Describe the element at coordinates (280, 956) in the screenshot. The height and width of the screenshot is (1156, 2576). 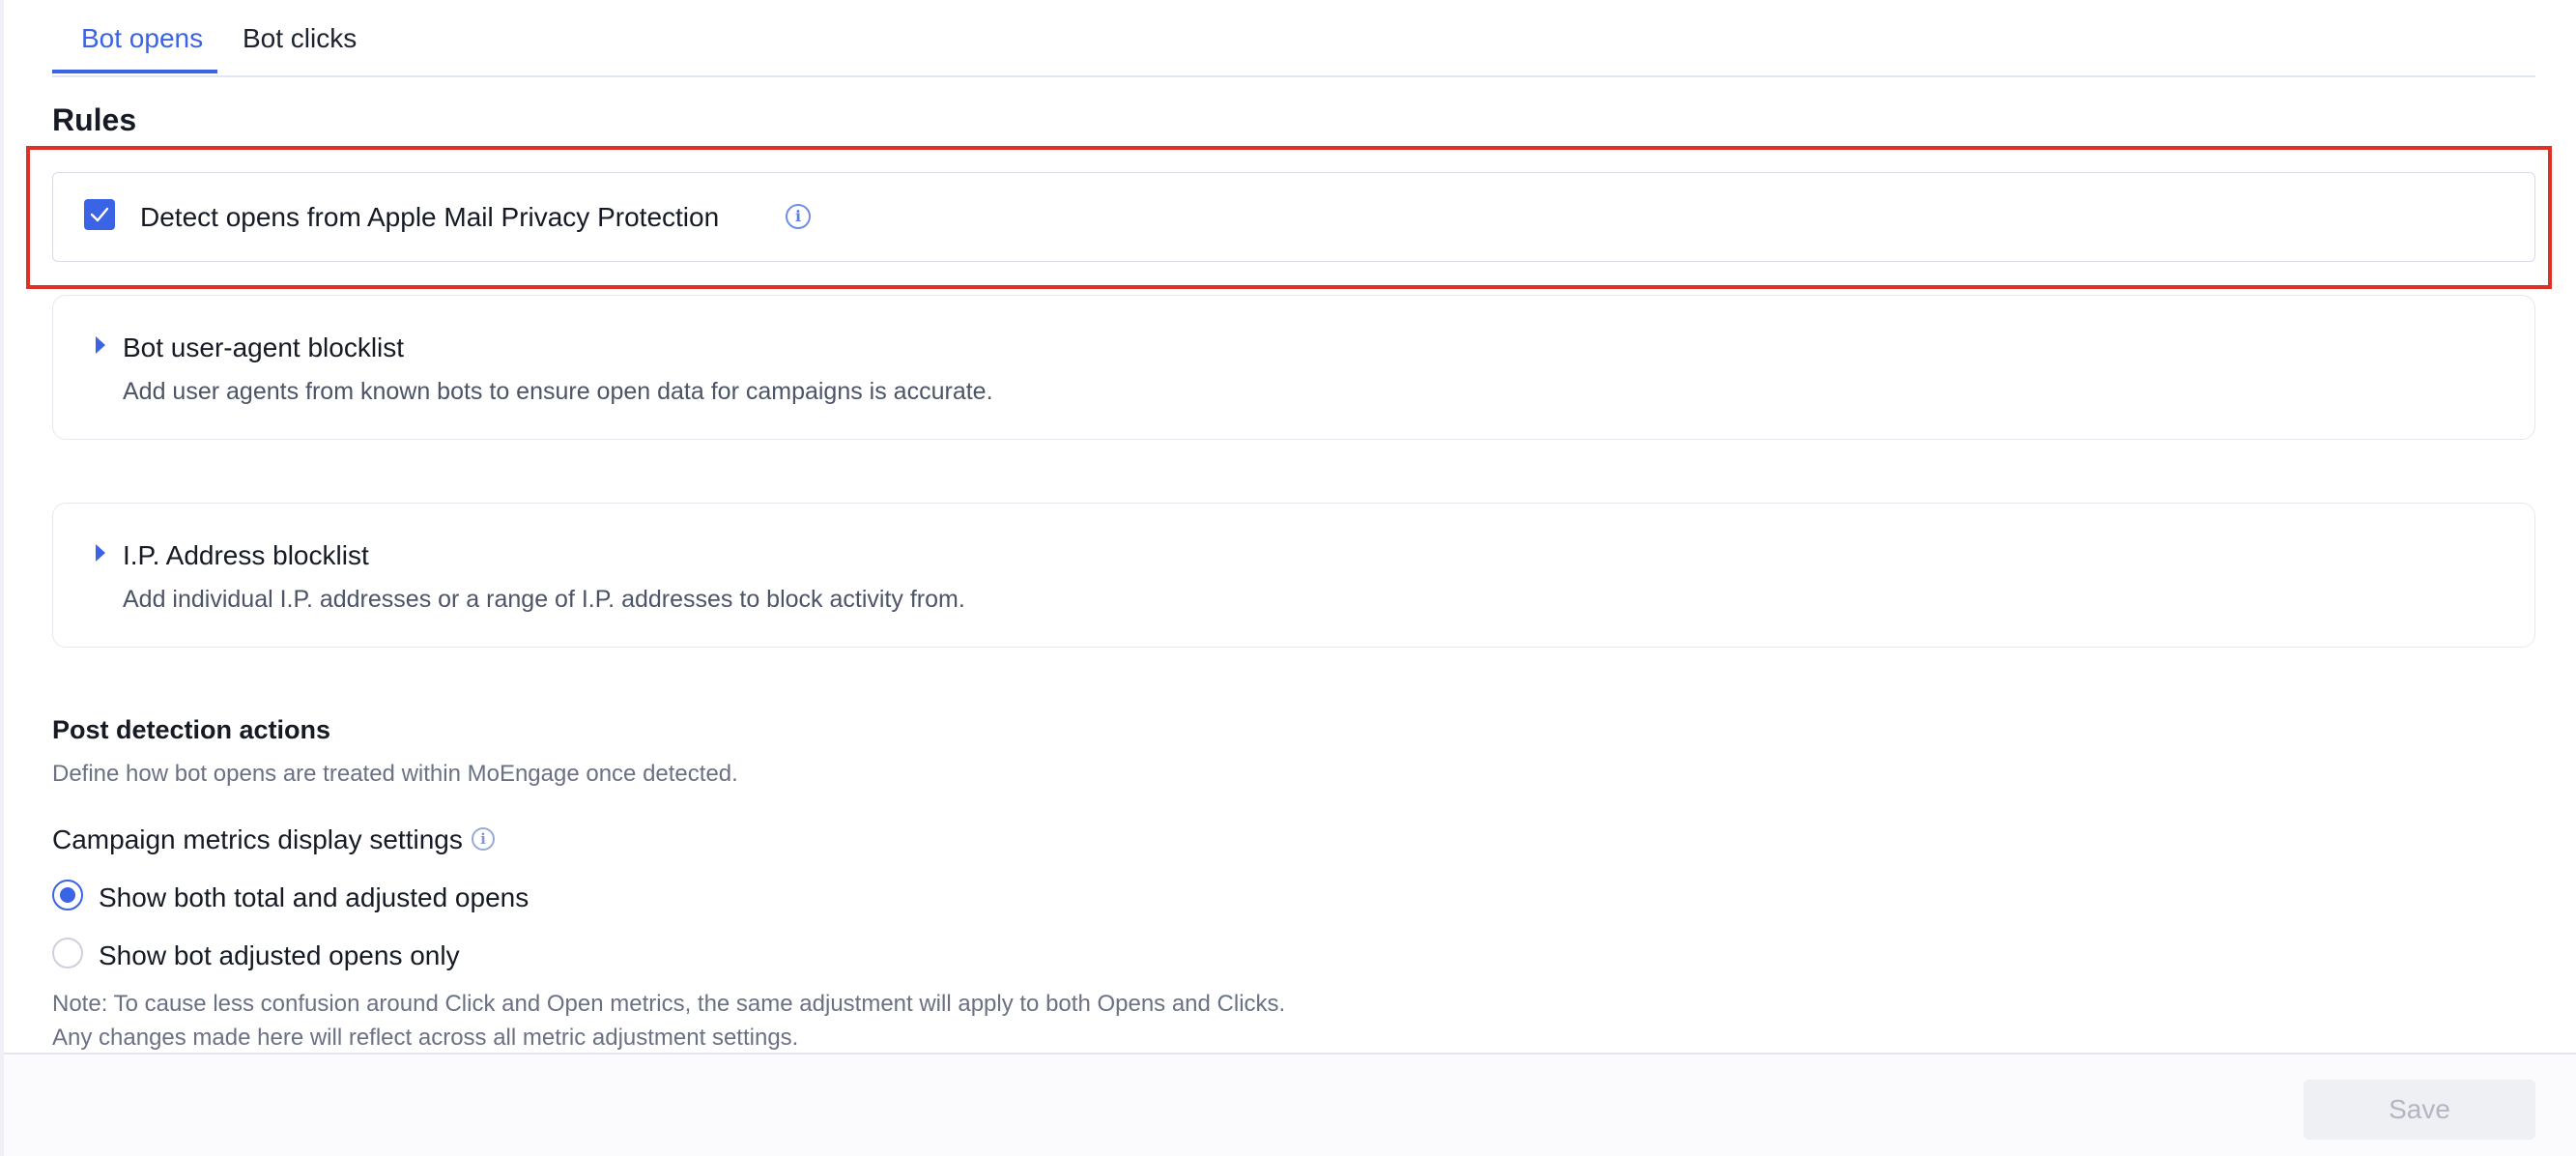
I see `radio-label: Show bot adjusted opens only` at that location.